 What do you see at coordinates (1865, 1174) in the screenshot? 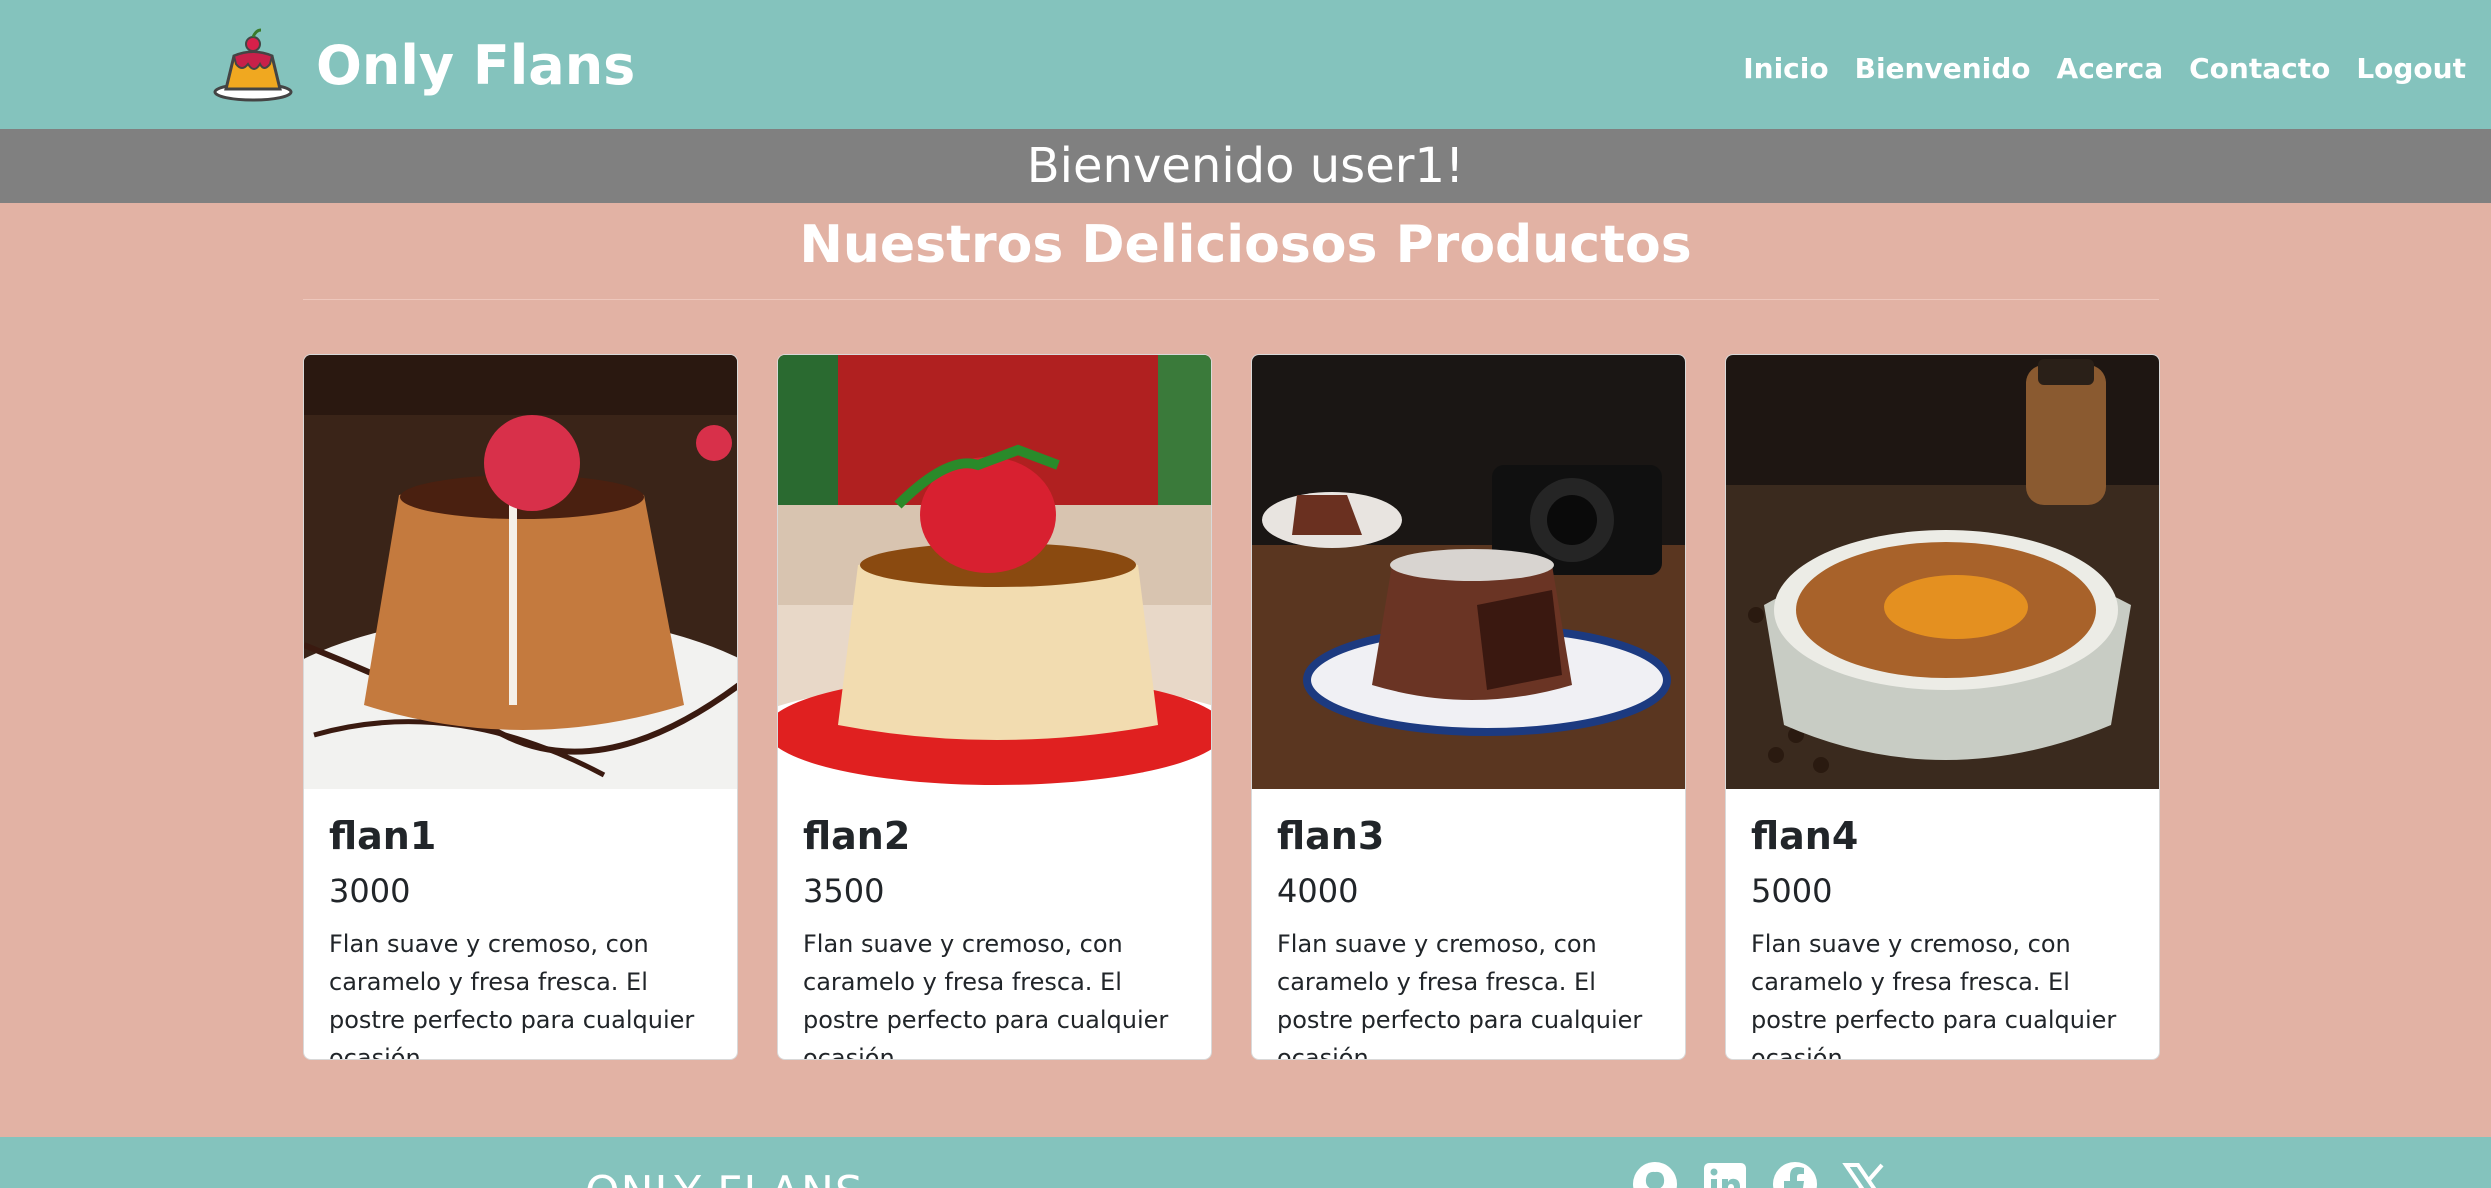
I see `x-icon` at bounding box center [1865, 1174].